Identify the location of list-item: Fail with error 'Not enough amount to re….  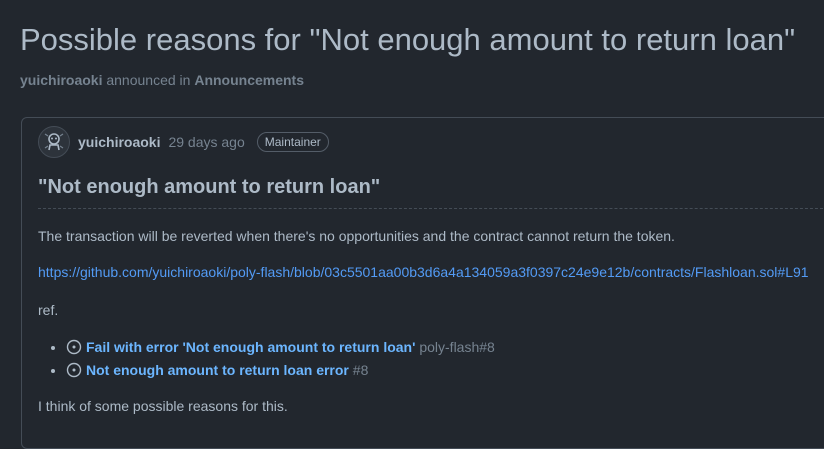
(273, 347).